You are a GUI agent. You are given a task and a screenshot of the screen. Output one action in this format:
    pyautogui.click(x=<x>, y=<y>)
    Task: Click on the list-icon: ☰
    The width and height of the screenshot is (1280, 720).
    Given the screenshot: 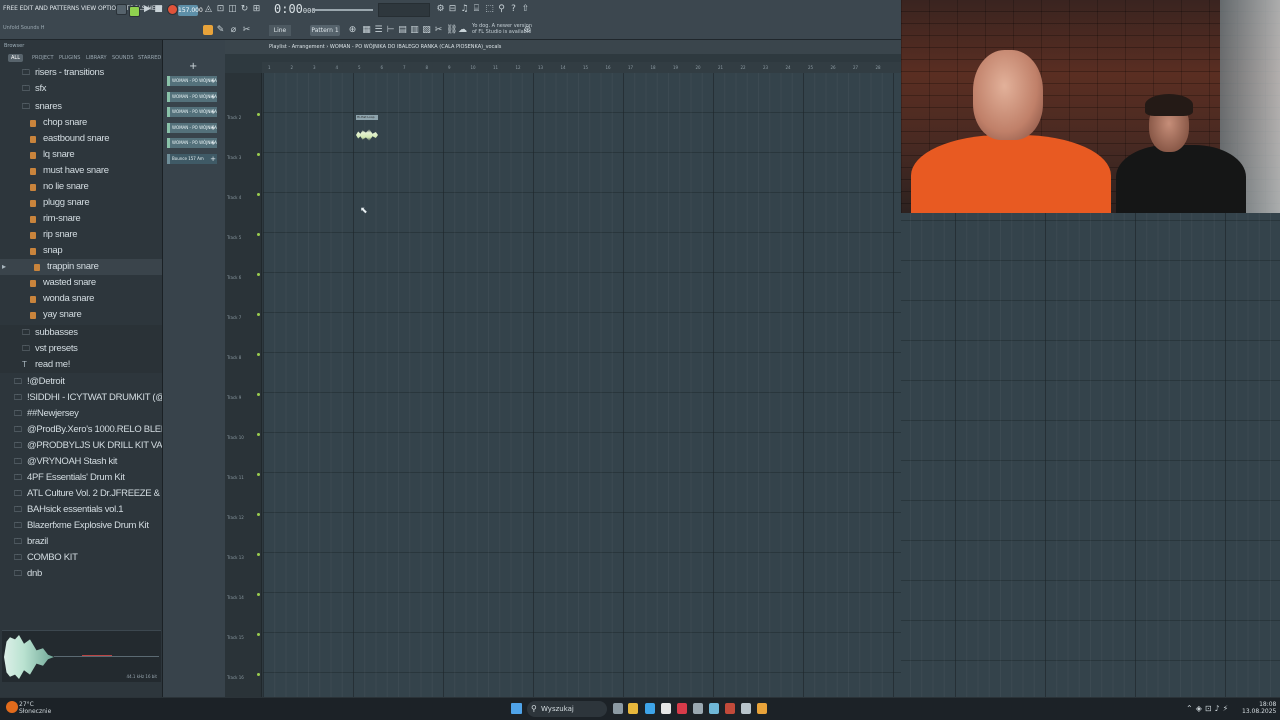 What is the action you would take?
    pyautogui.click(x=378, y=30)
    